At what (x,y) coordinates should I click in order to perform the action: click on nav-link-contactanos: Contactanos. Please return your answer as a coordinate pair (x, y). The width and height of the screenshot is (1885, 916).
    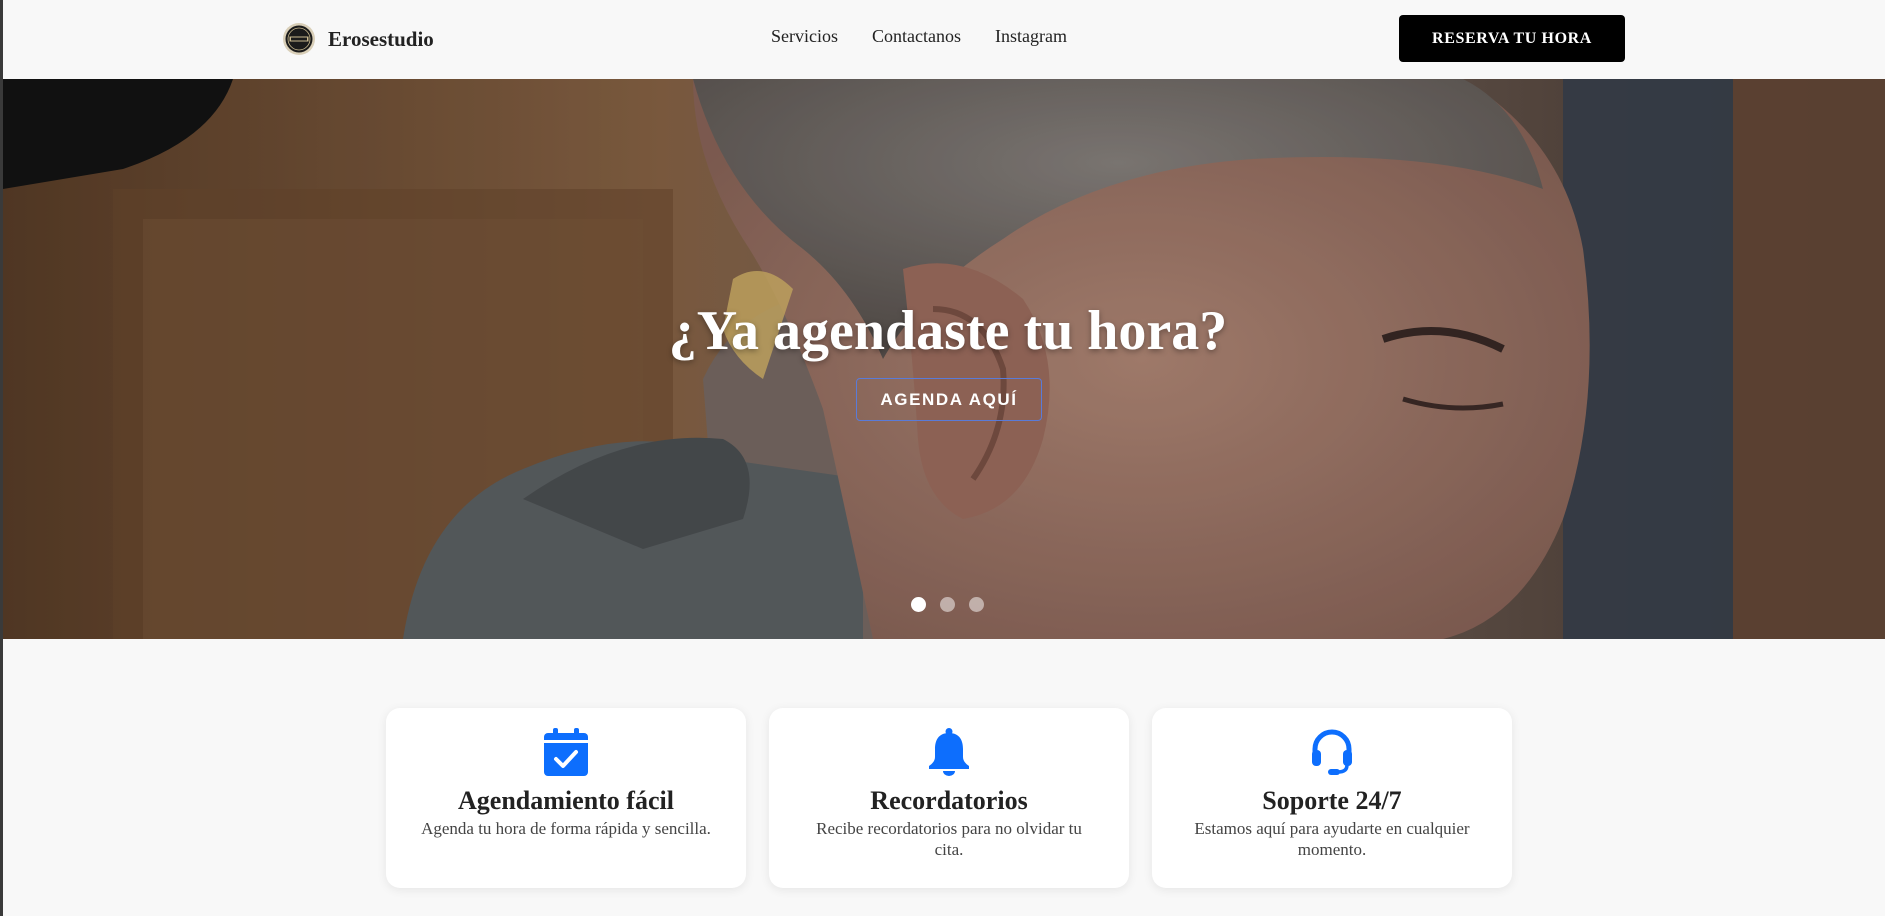
    Looking at the image, I should click on (916, 36).